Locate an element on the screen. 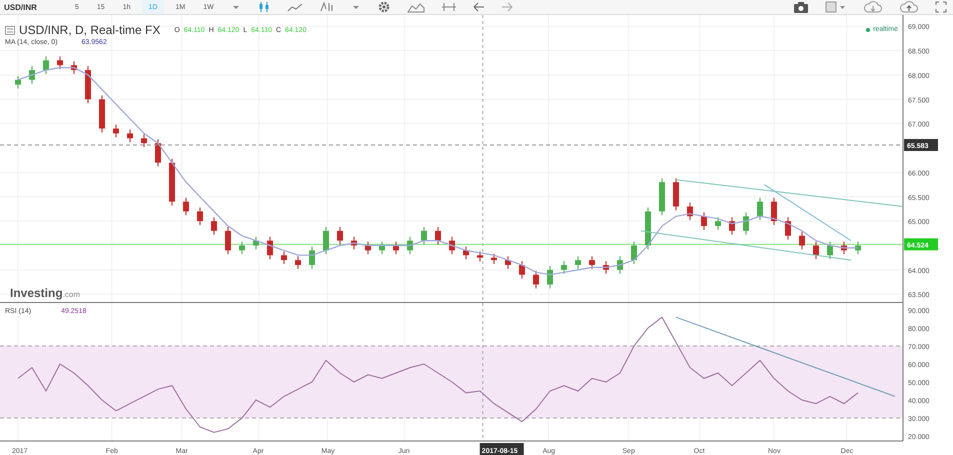 This screenshot has height=455, width=953. redo-icon is located at coordinates (506, 7).